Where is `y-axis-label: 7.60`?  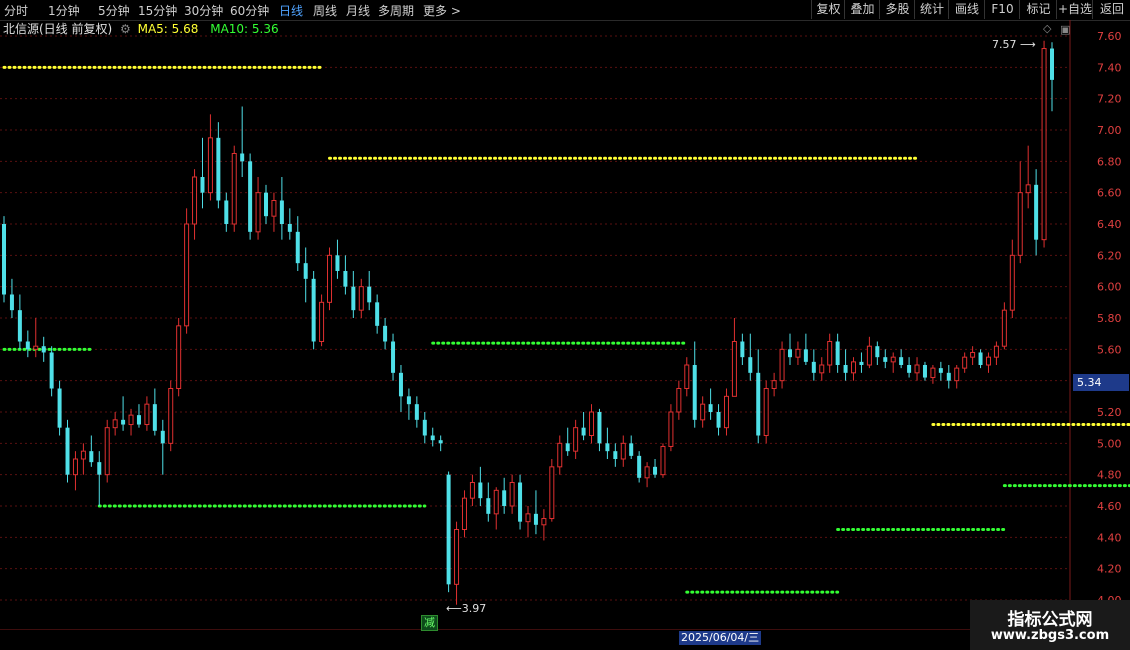 y-axis-label: 7.60 is located at coordinates (1109, 36).